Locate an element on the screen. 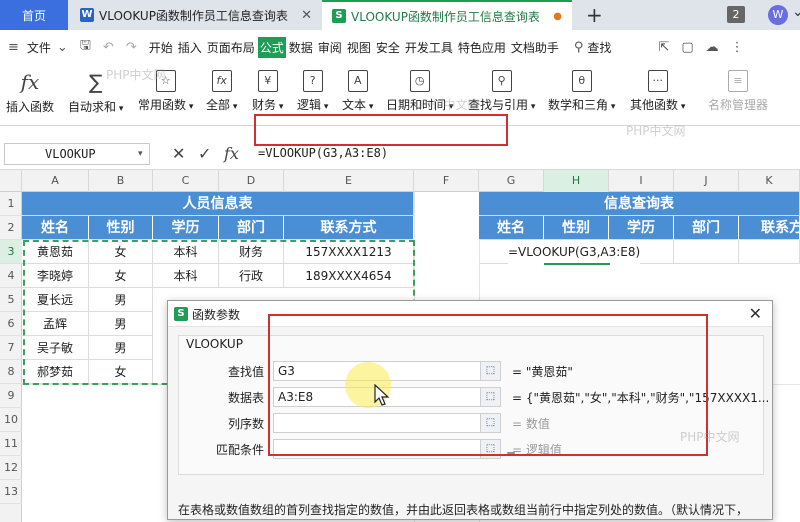  menu-search: 查找 is located at coordinates (599, 47).